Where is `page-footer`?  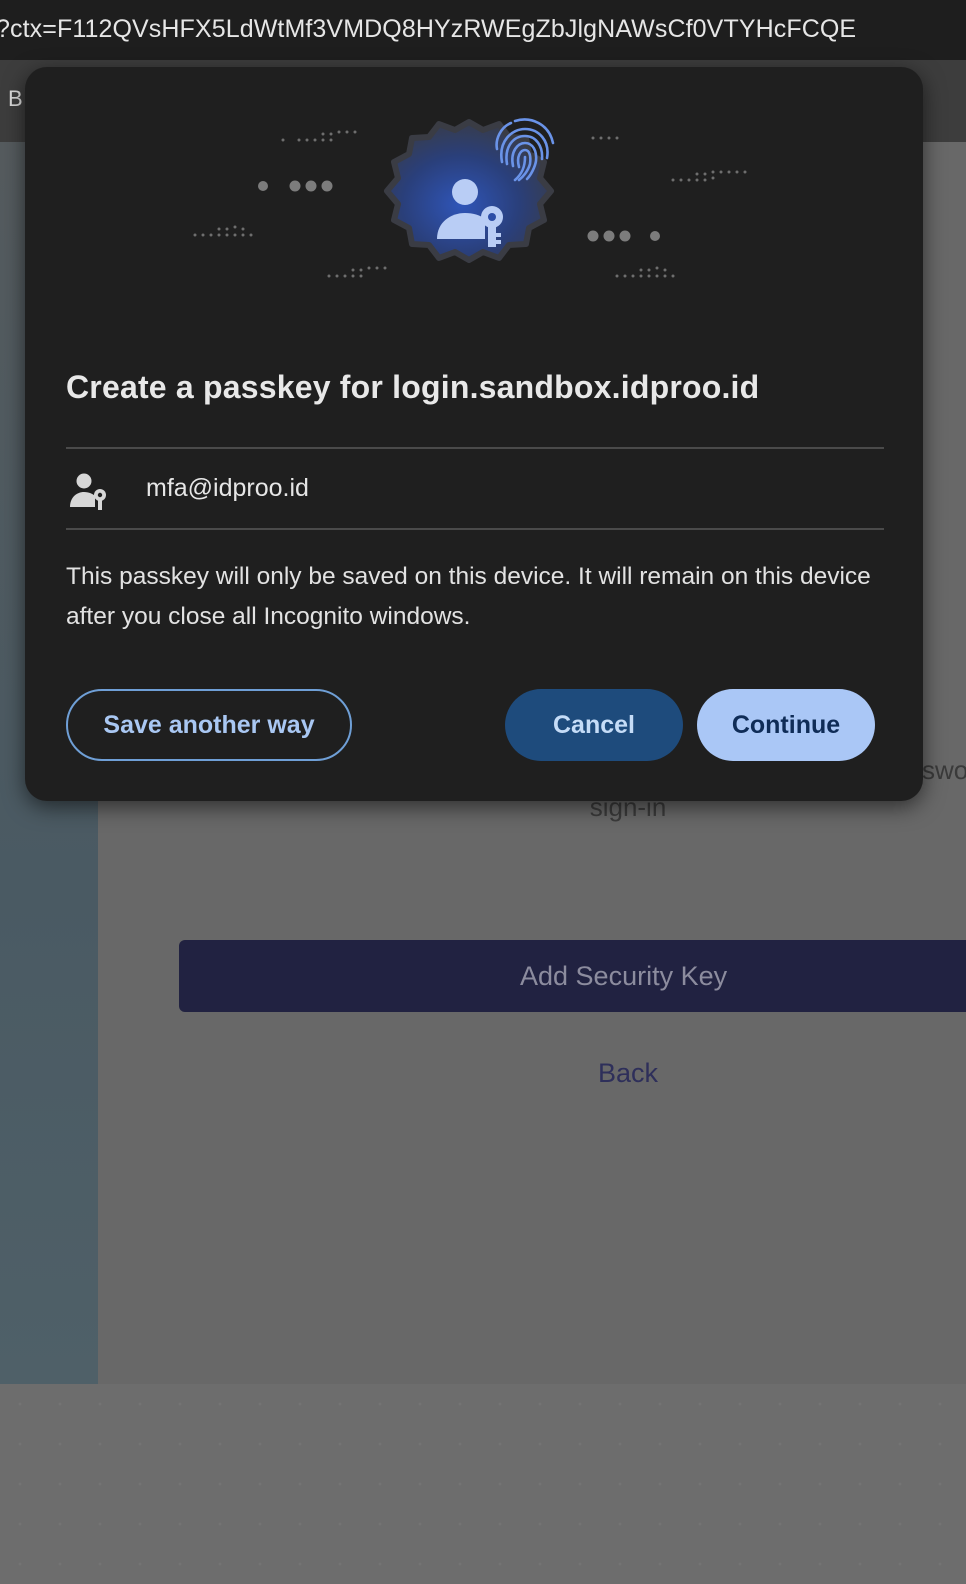
page-footer is located at coordinates (483, 1484).